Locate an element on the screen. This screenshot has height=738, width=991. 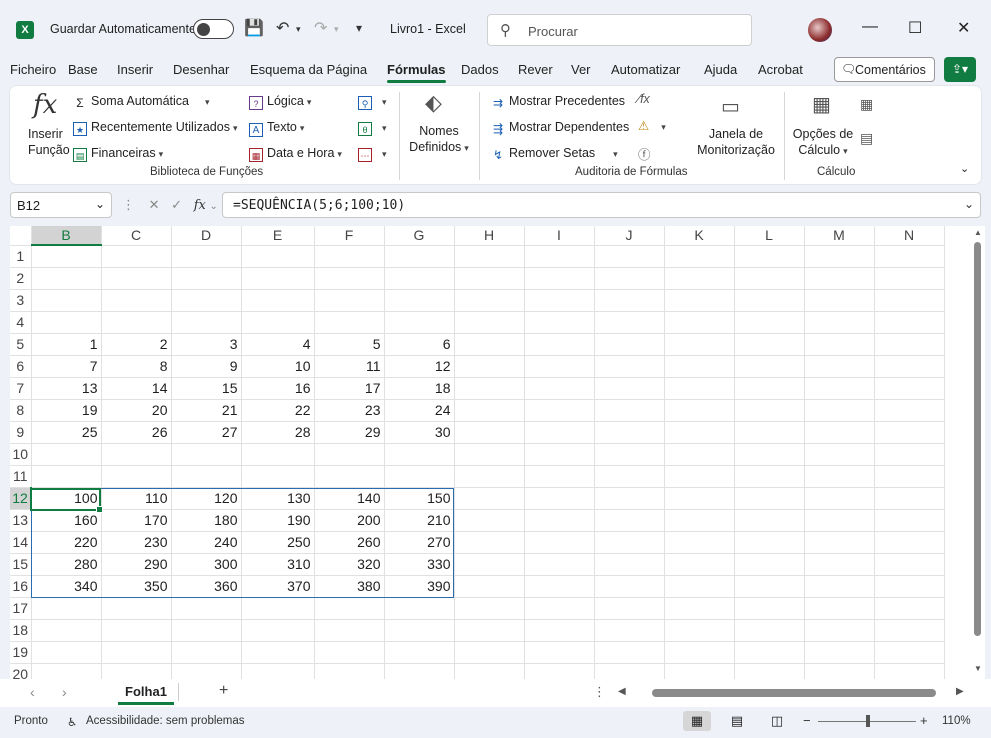
cell: 250 is located at coordinates (278, 542).